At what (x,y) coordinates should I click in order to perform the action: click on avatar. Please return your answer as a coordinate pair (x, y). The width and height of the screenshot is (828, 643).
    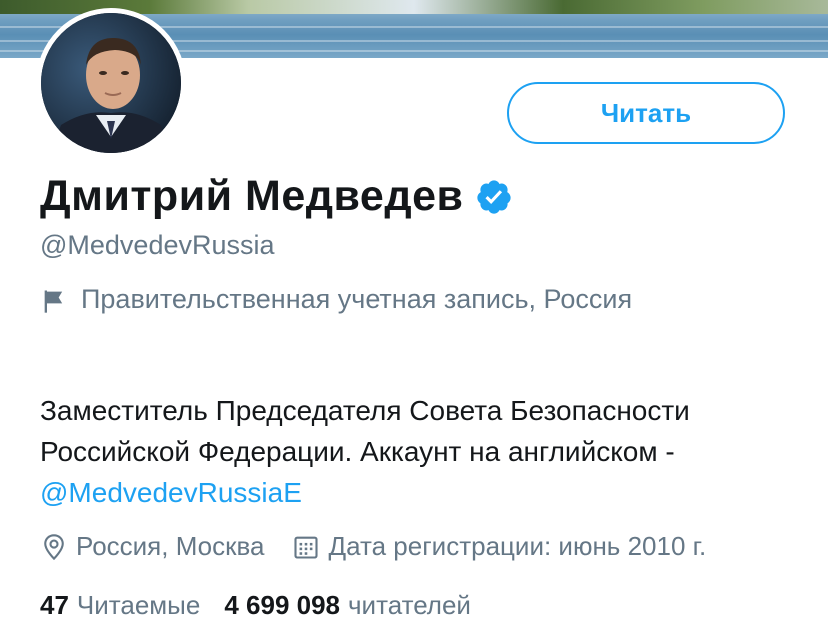
    Looking at the image, I should click on (111, 83).